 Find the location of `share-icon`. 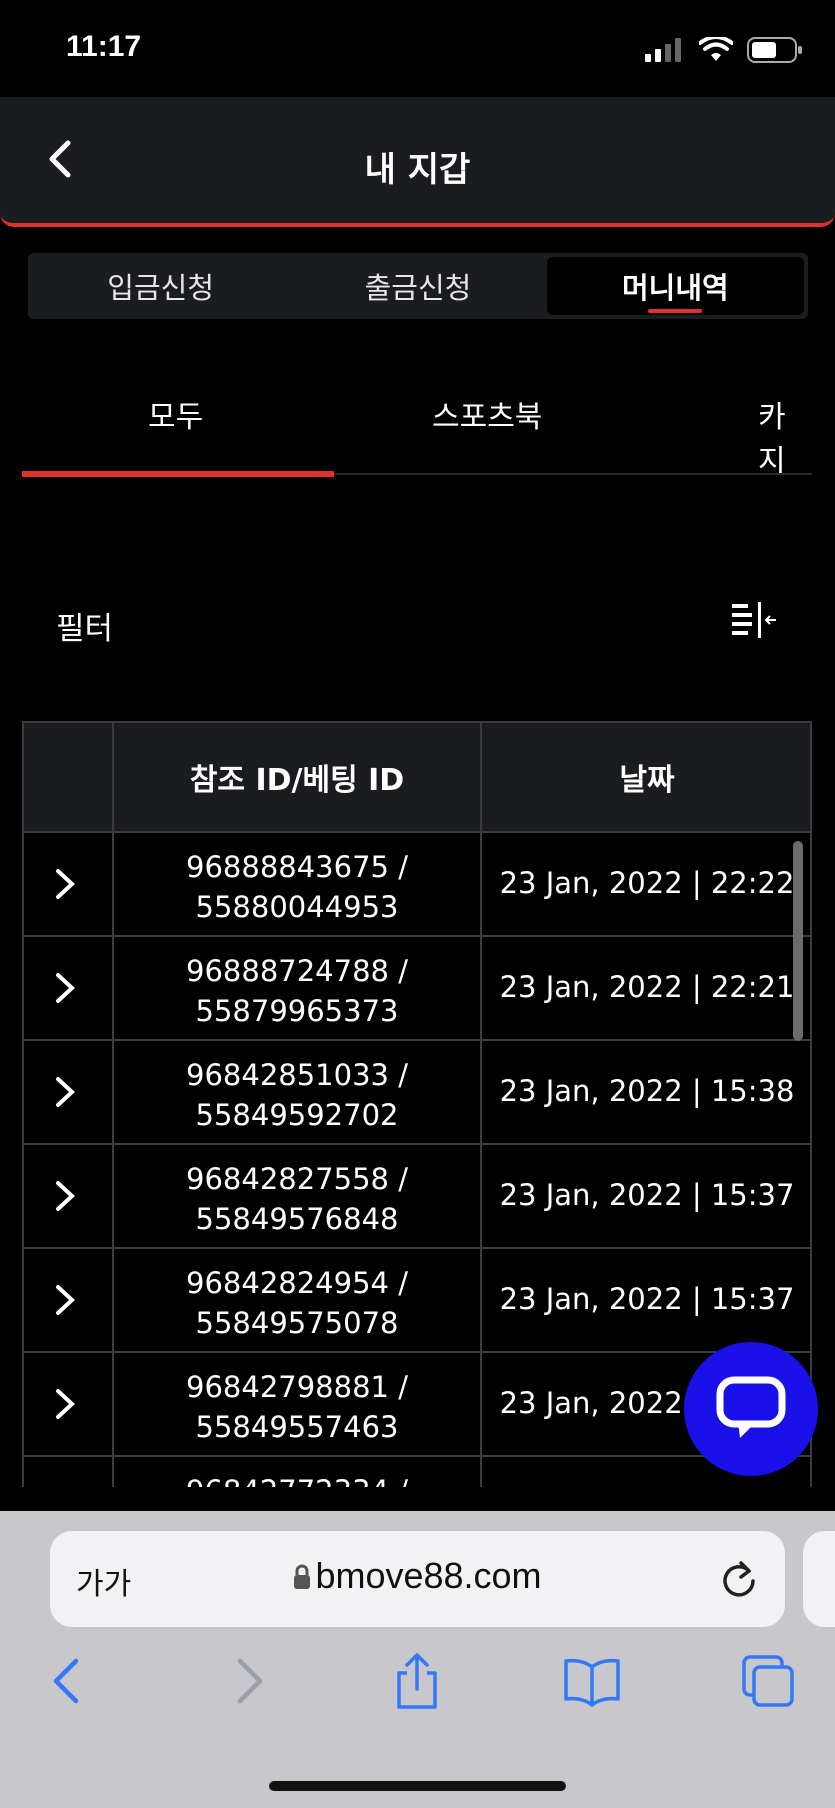

share-icon is located at coordinates (417, 1681).